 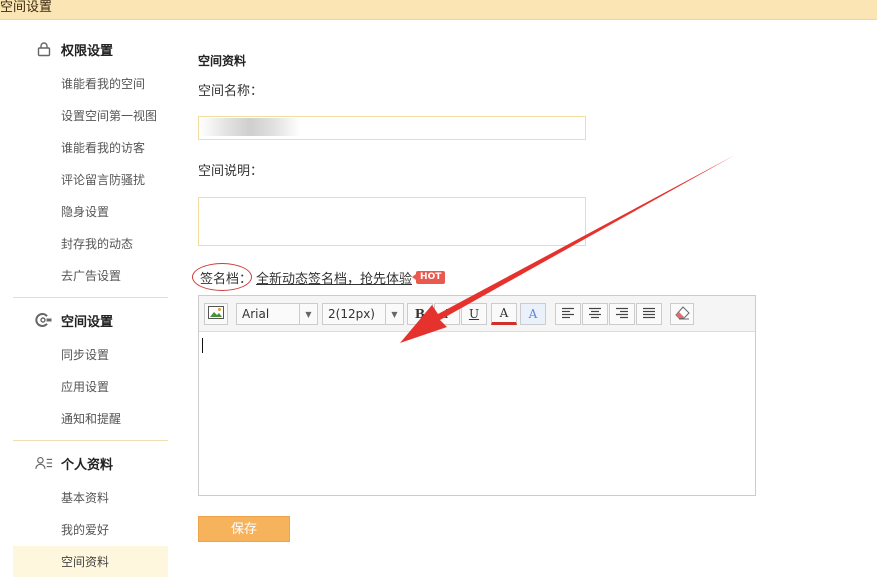 I want to click on insert-image-button, so click(x=216, y=314).